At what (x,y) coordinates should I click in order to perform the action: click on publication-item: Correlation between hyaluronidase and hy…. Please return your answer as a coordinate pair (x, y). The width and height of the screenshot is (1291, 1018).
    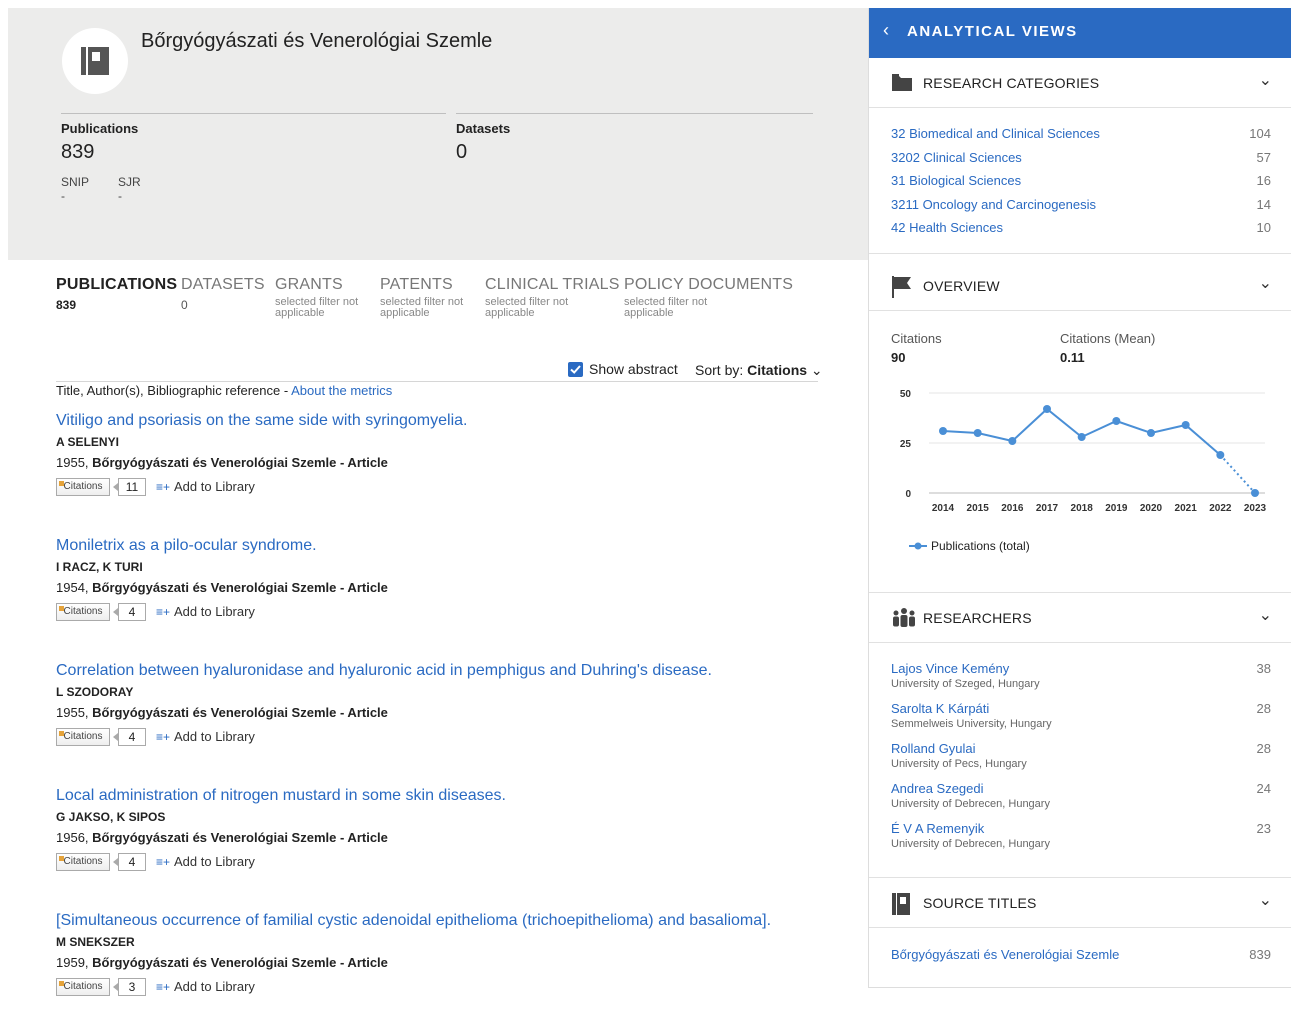
    Looking at the image, I should click on (456, 706).